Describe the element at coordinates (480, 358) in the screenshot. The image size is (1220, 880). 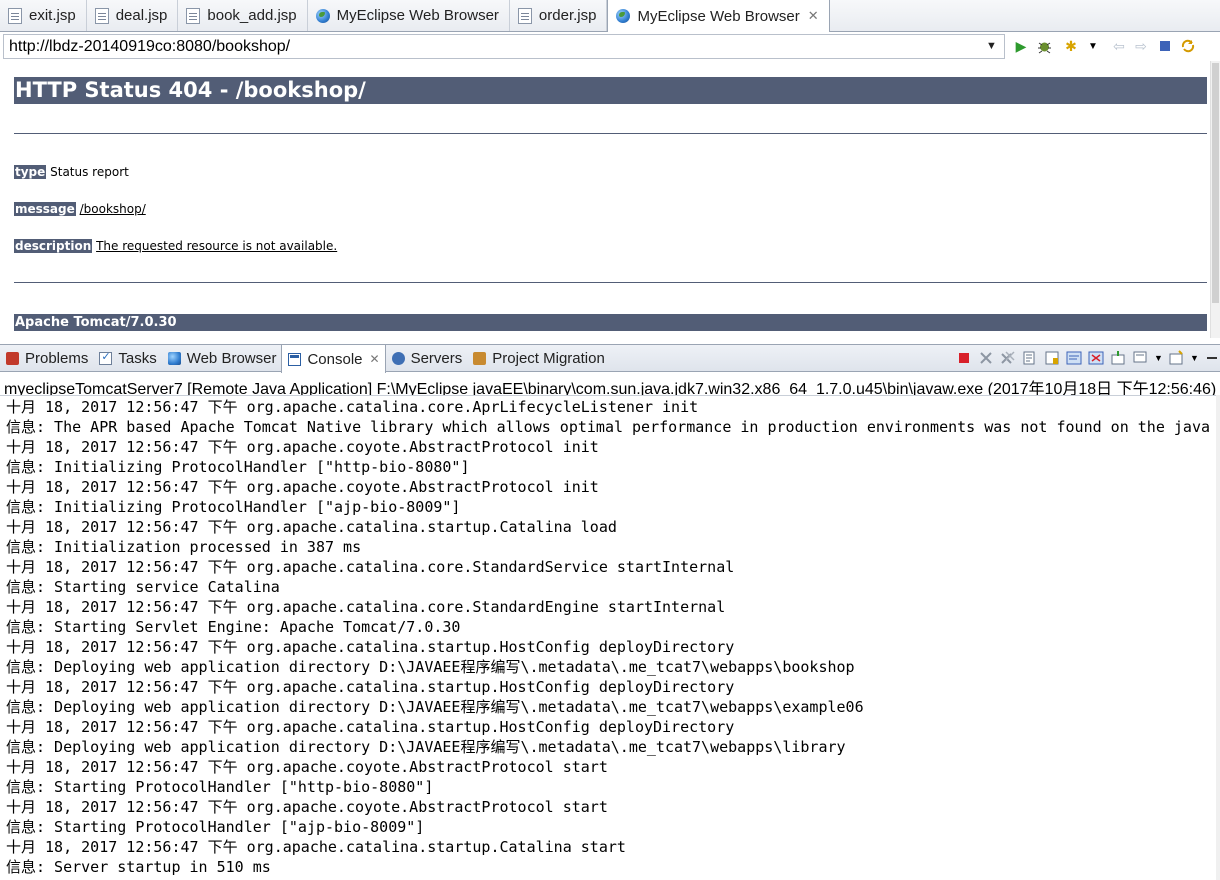
I see `project-migration-icon` at that location.